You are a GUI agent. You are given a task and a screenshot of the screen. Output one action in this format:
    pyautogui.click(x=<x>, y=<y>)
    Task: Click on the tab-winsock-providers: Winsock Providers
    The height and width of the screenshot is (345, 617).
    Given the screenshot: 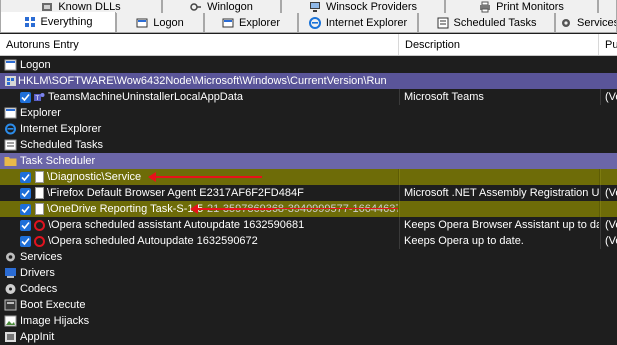 What is the action you would take?
    pyautogui.click(x=363, y=7)
    